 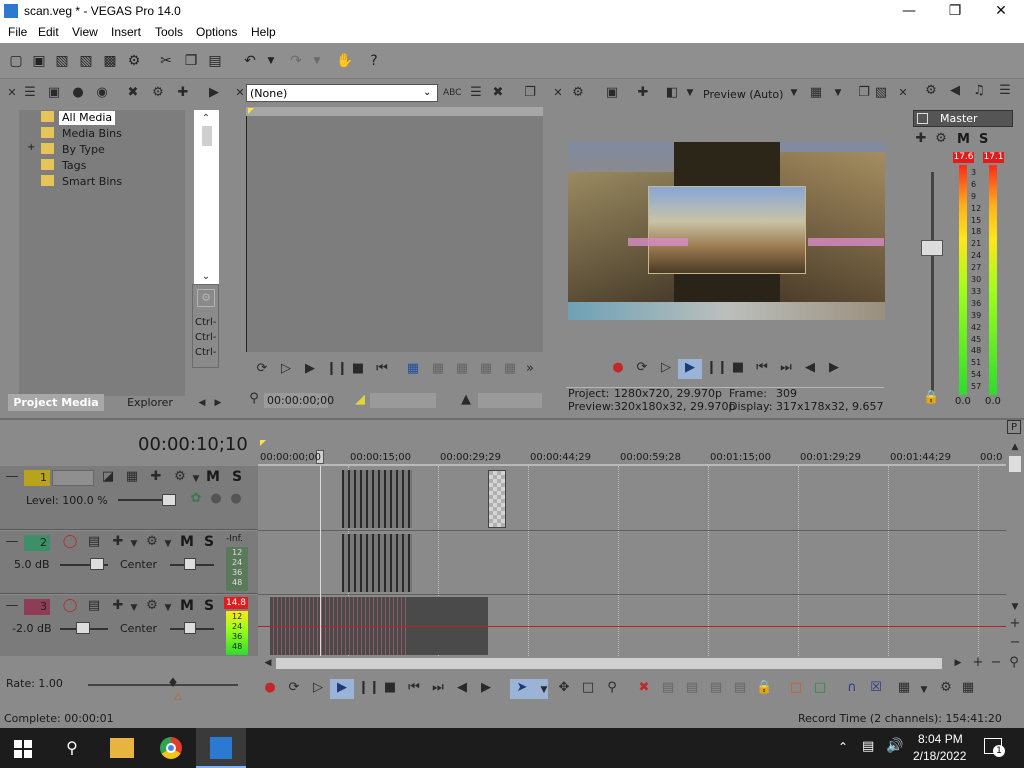 What do you see at coordinates (1015, 608) in the screenshot?
I see `scroll-down-icon: ▼` at bounding box center [1015, 608].